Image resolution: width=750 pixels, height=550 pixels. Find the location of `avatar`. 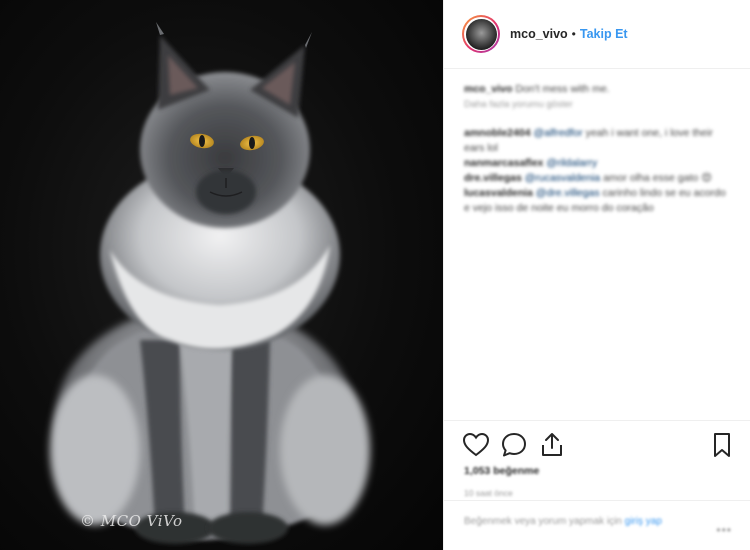

avatar is located at coordinates (481, 34).